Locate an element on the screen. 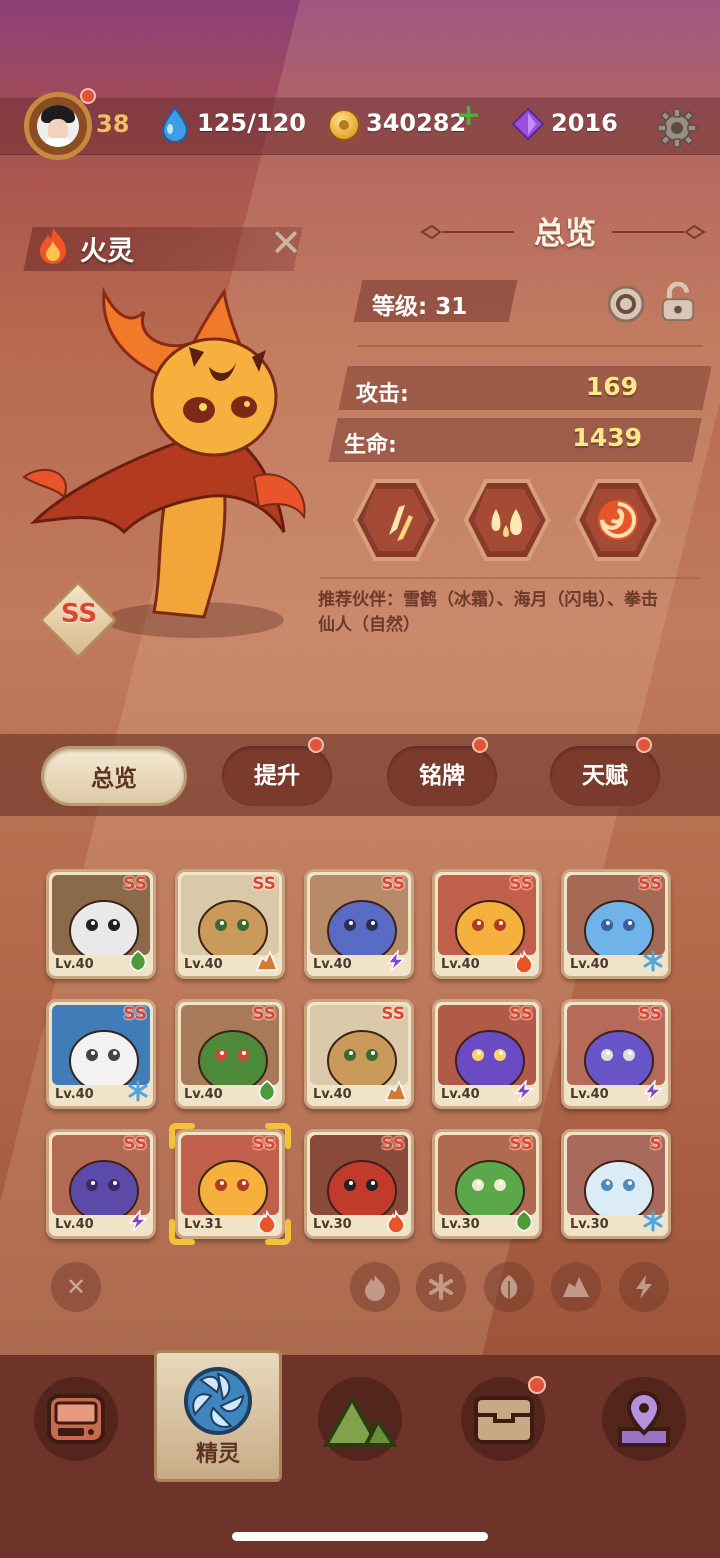 This screenshot has height=1558, width=720. mountain-icon is located at coordinates (360, 1420).